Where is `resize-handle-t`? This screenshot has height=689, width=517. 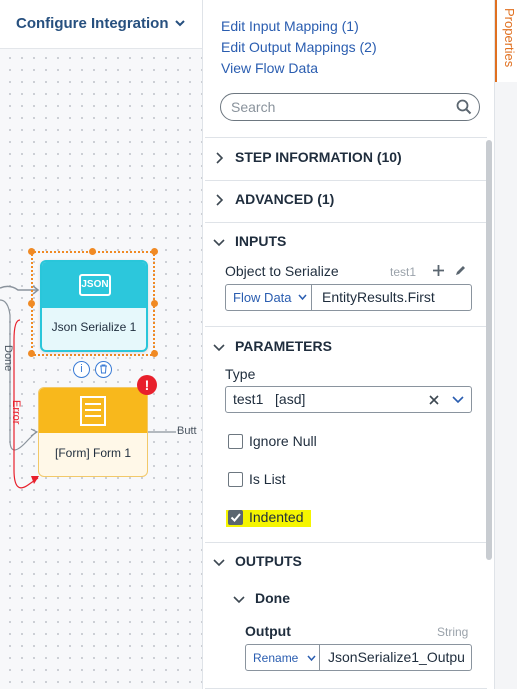 resize-handle-t is located at coordinates (92, 251).